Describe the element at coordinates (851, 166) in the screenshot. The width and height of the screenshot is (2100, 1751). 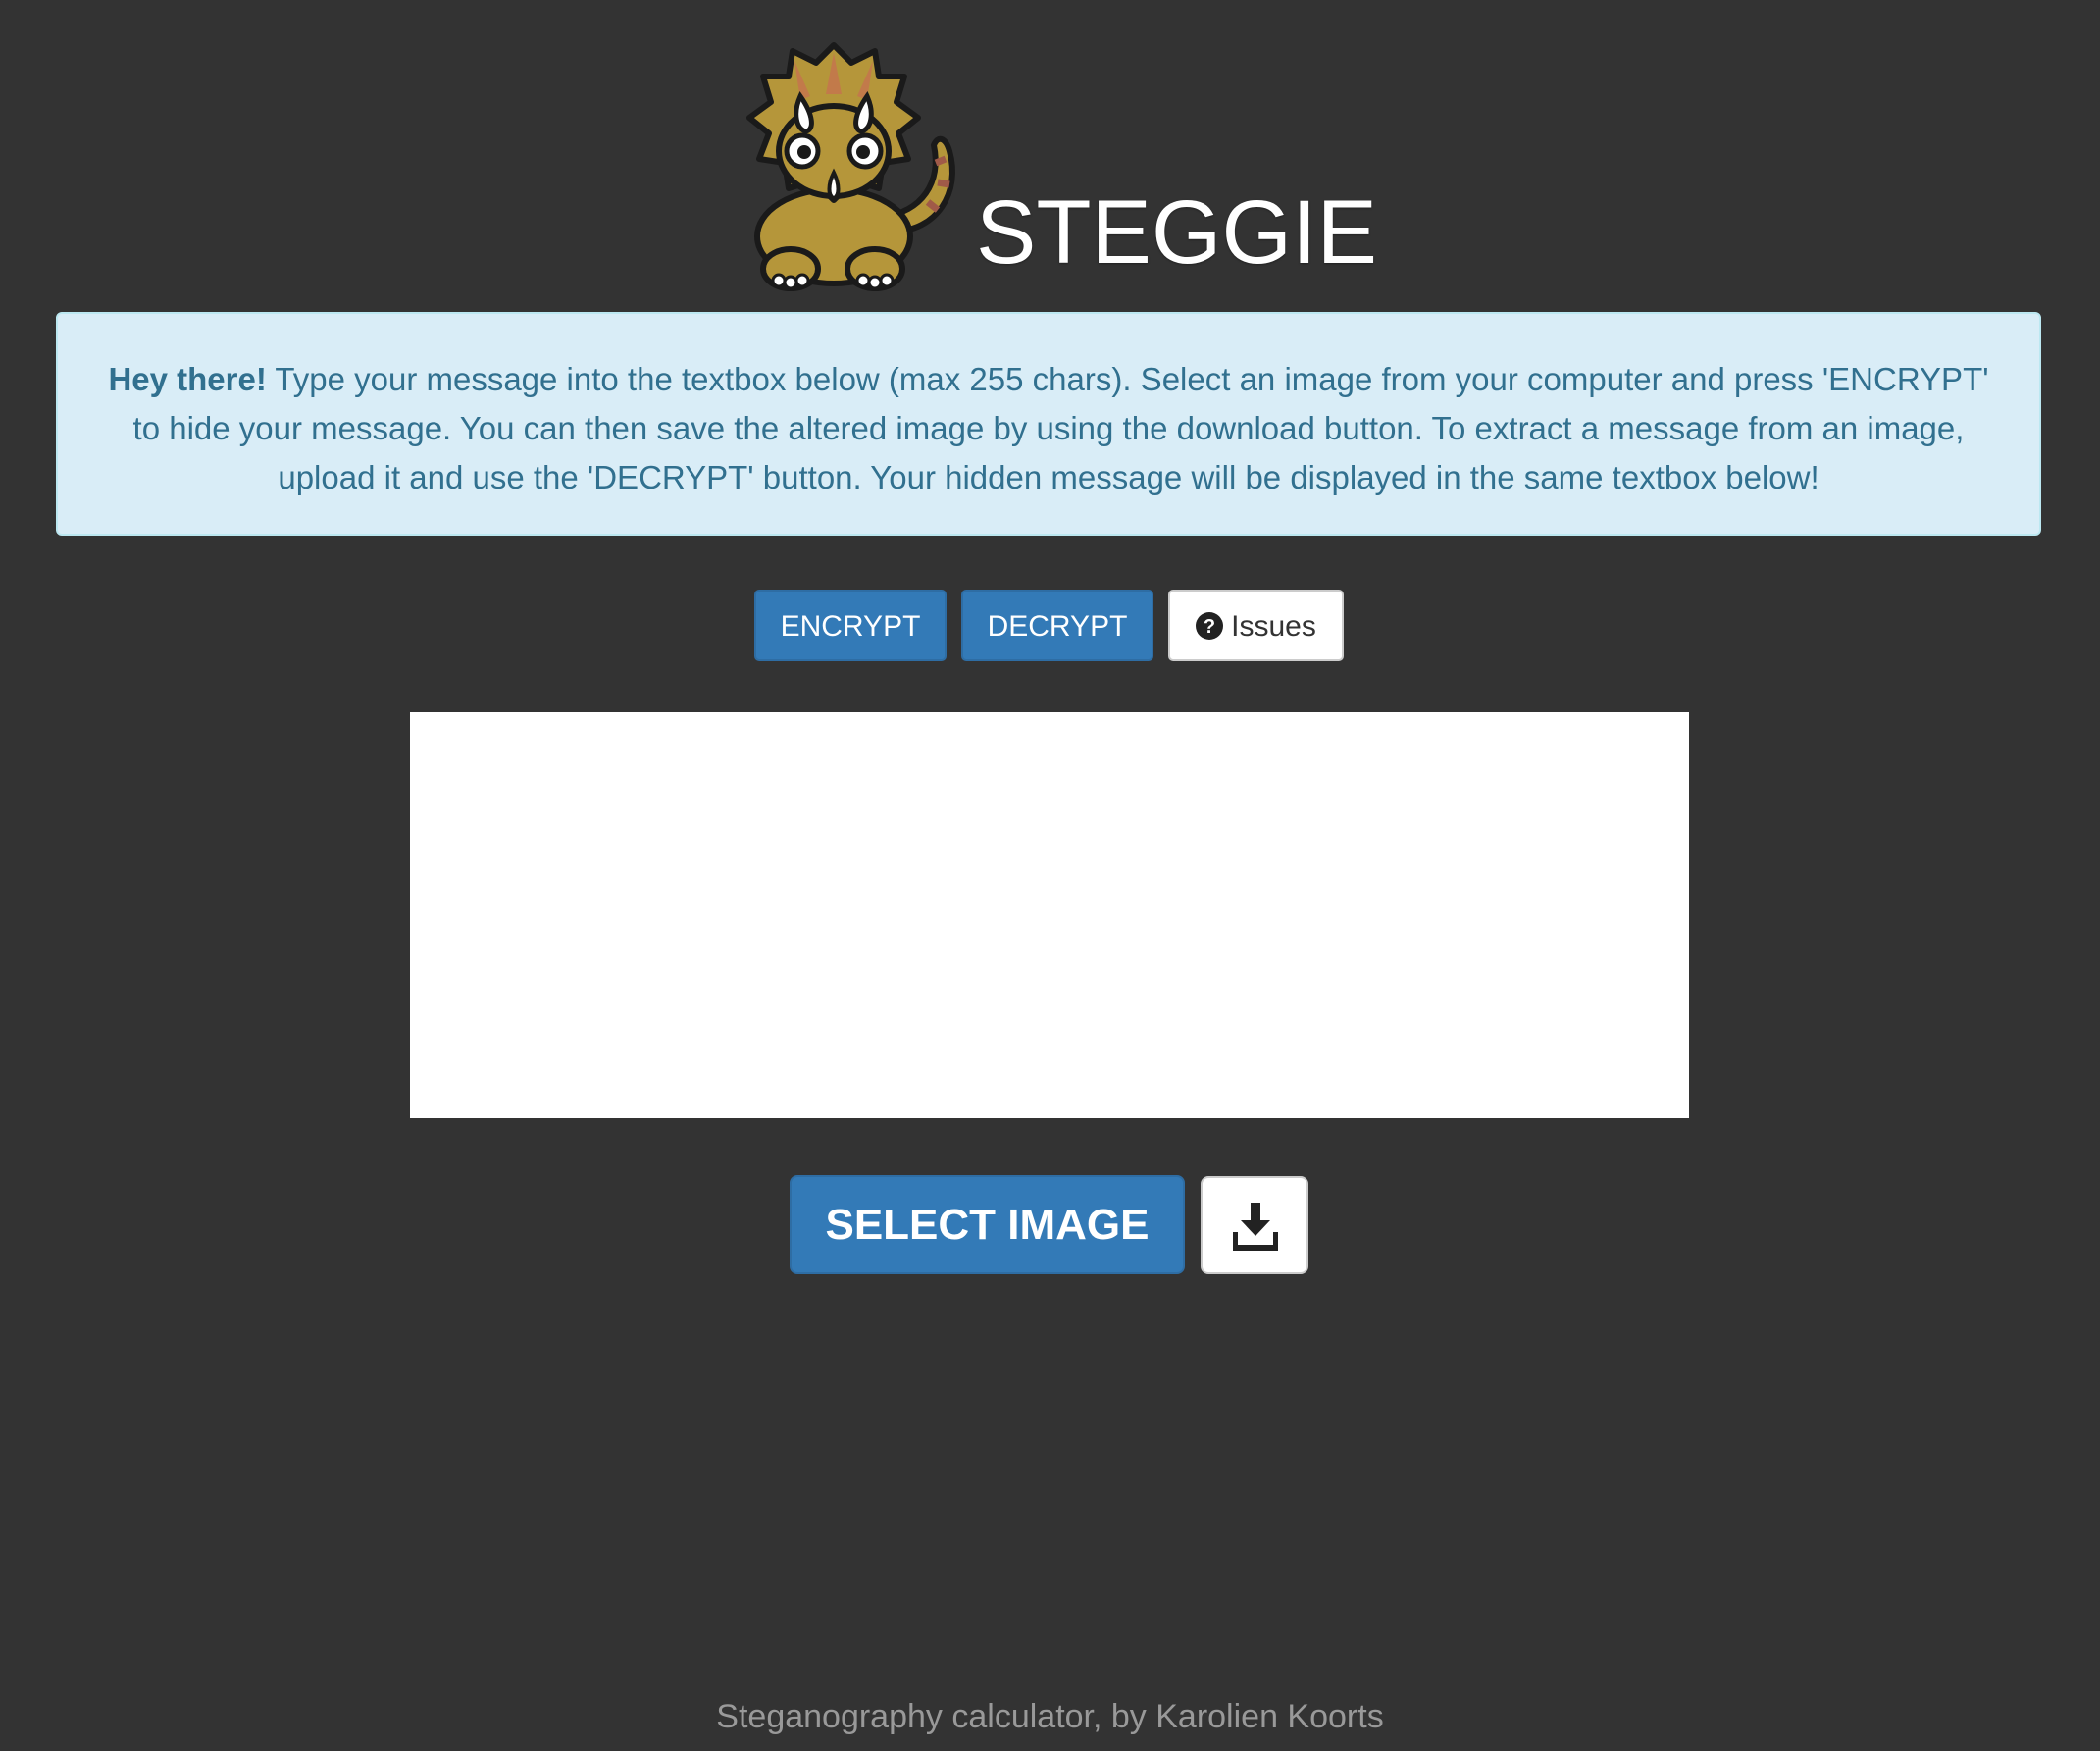
I see `triceratops-logo-icon` at that location.